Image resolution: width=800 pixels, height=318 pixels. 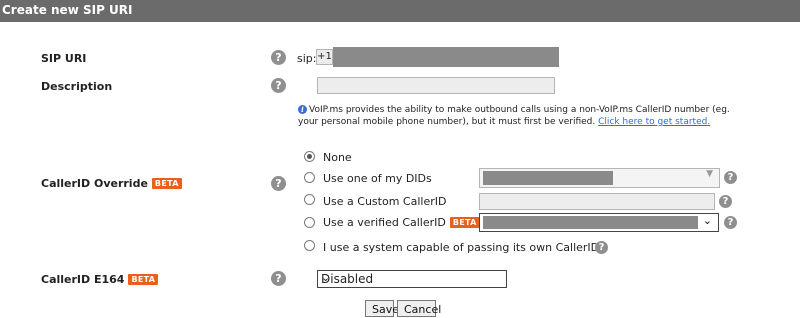 What do you see at coordinates (309, 222) in the screenshot?
I see `radio-verified-callerid` at bounding box center [309, 222].